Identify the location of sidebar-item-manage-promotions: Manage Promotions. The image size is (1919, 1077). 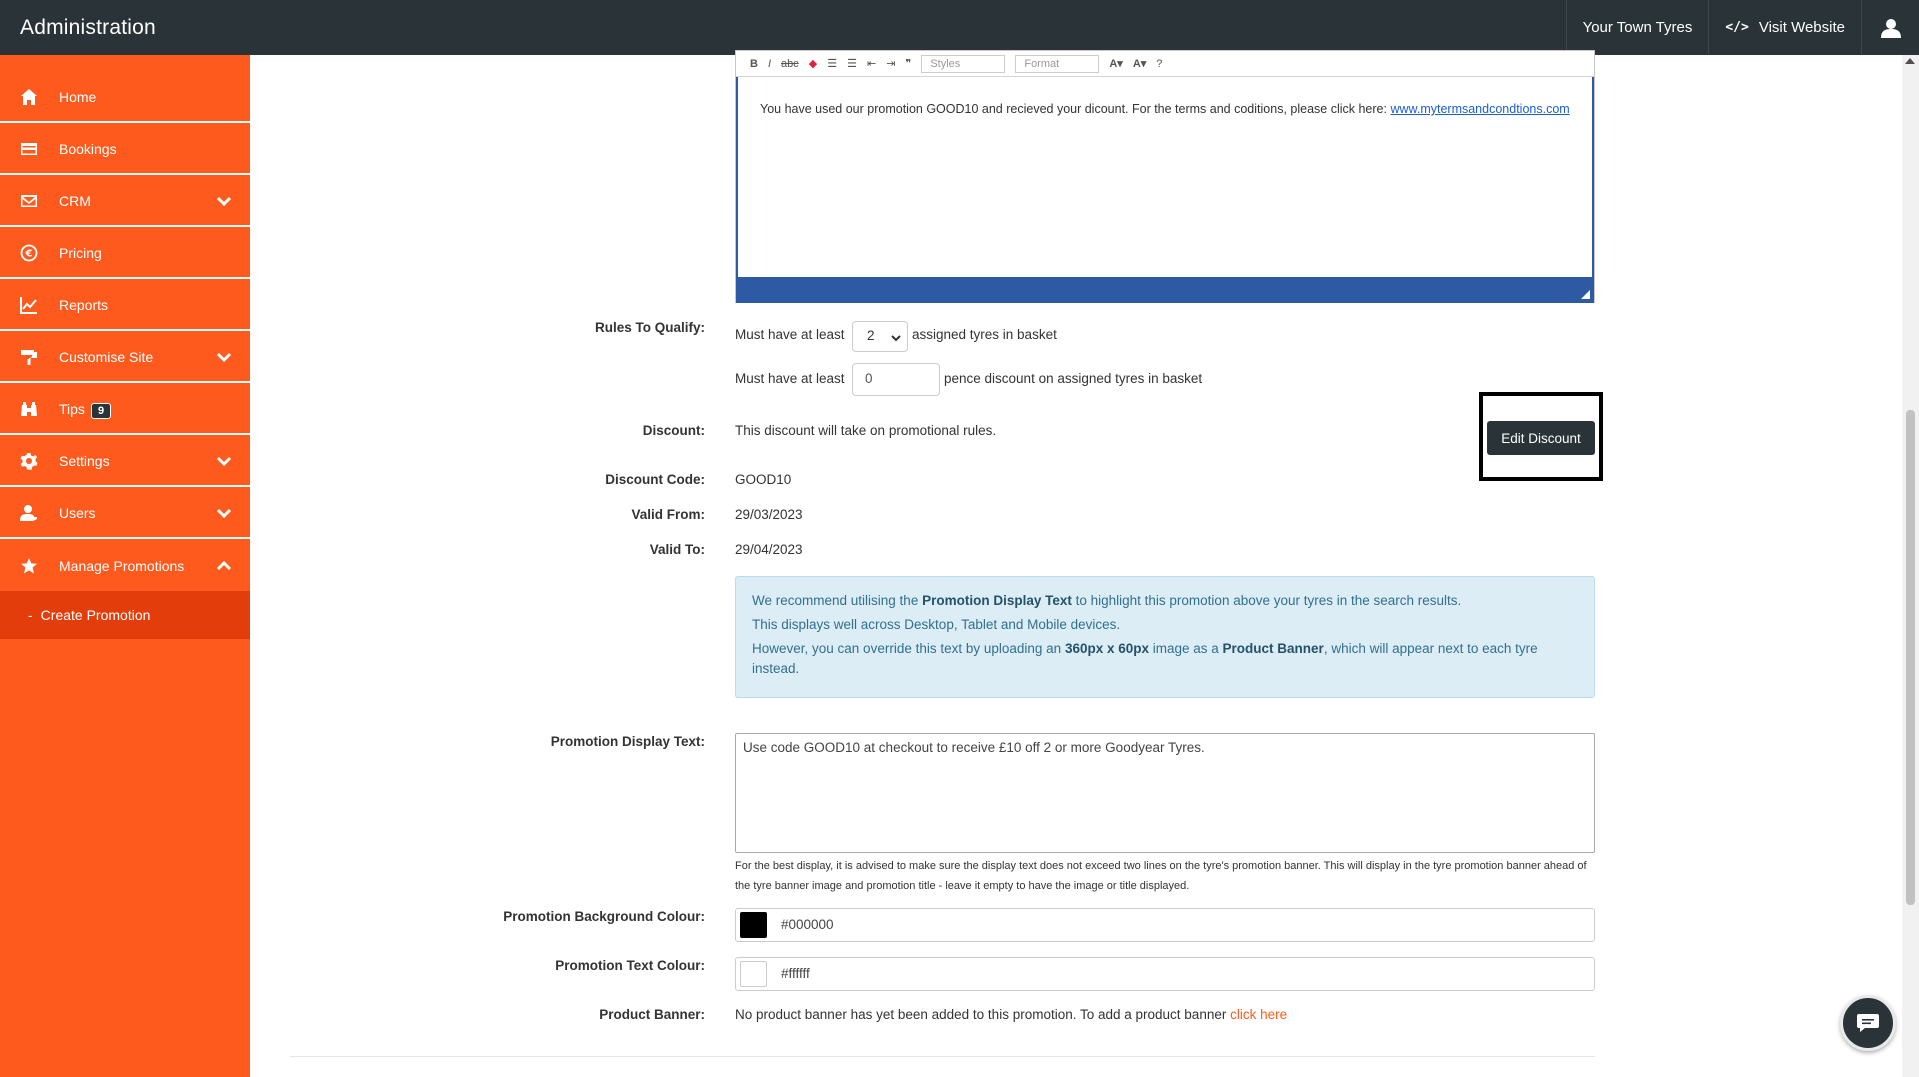
(125, 566).